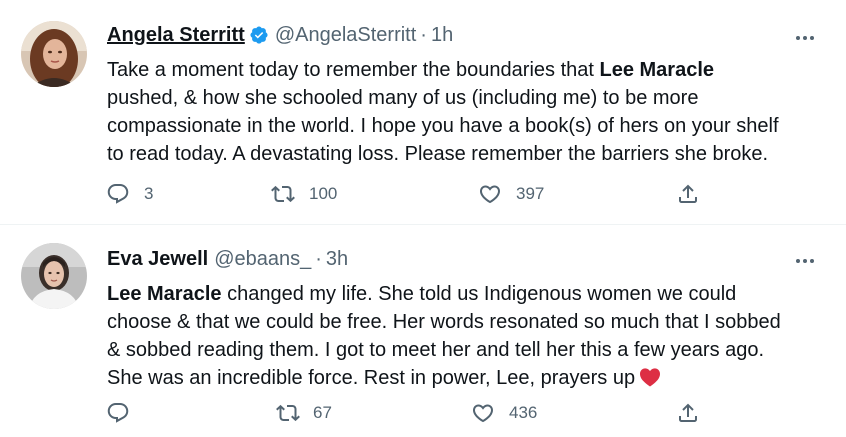  What do you see at coordinates (322, 412) in the screenshot?
I see `retweet-count: 67` at bounding box center [322, 412].